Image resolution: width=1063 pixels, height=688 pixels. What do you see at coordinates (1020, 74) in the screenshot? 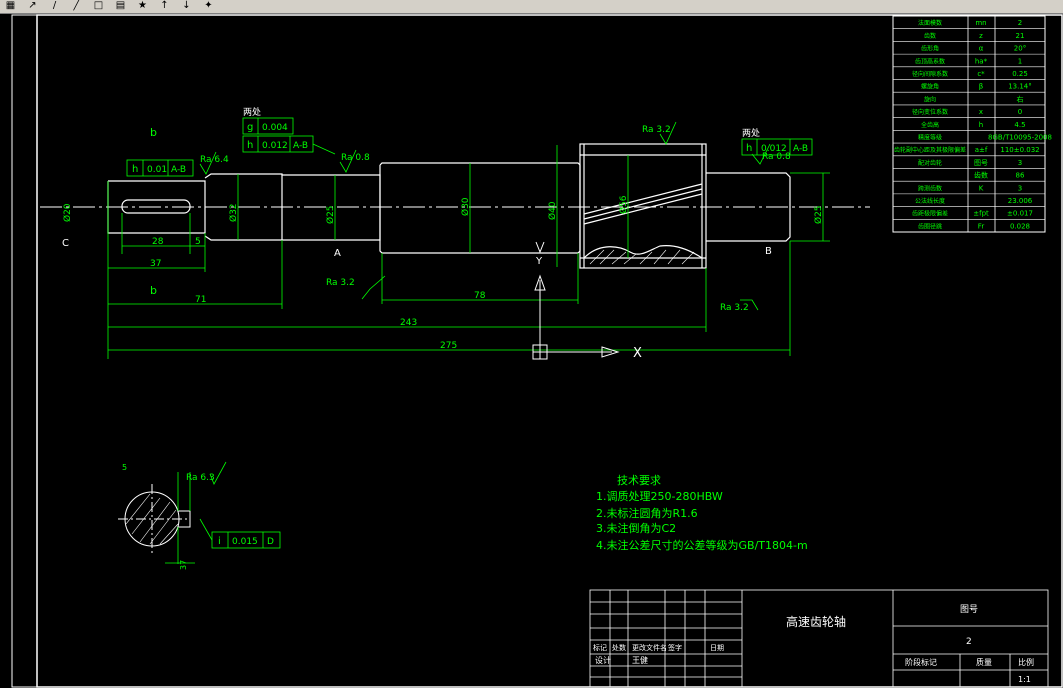
I see `param-value: 0.25` at bounding box center [1020, 74].